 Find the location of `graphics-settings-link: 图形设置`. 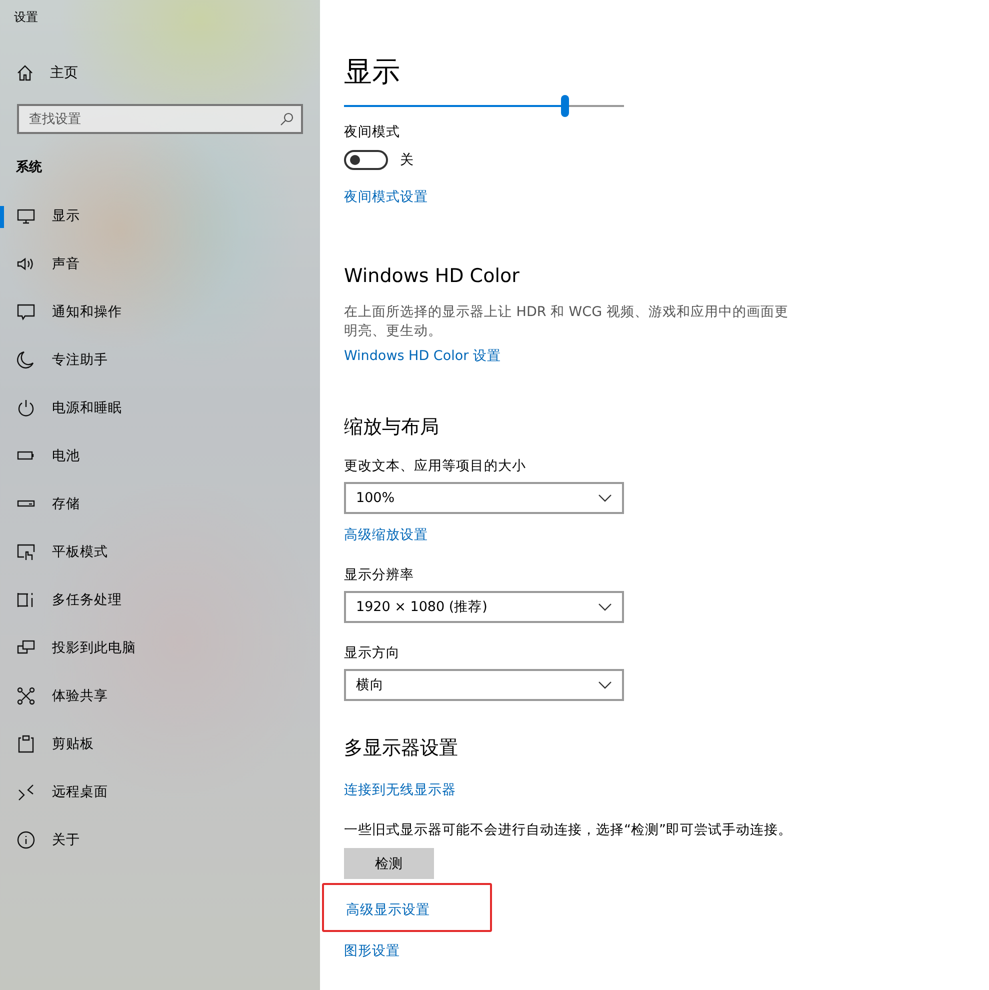

graphics-settings-link: 图形设置 is located at coordinates (372, 951).